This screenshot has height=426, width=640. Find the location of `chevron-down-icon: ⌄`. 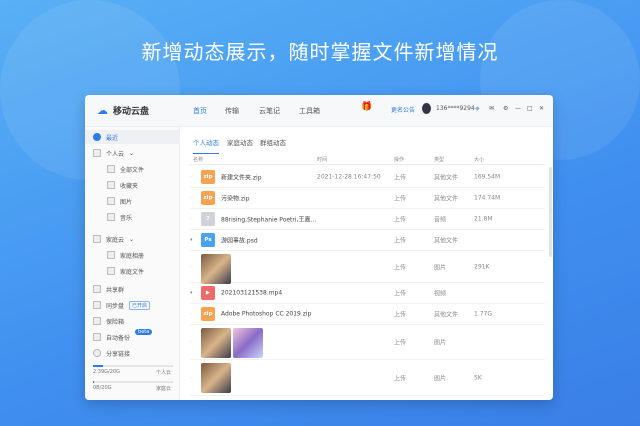

chevron-down-icon: ⌄ is located at coordinates (132, 153).